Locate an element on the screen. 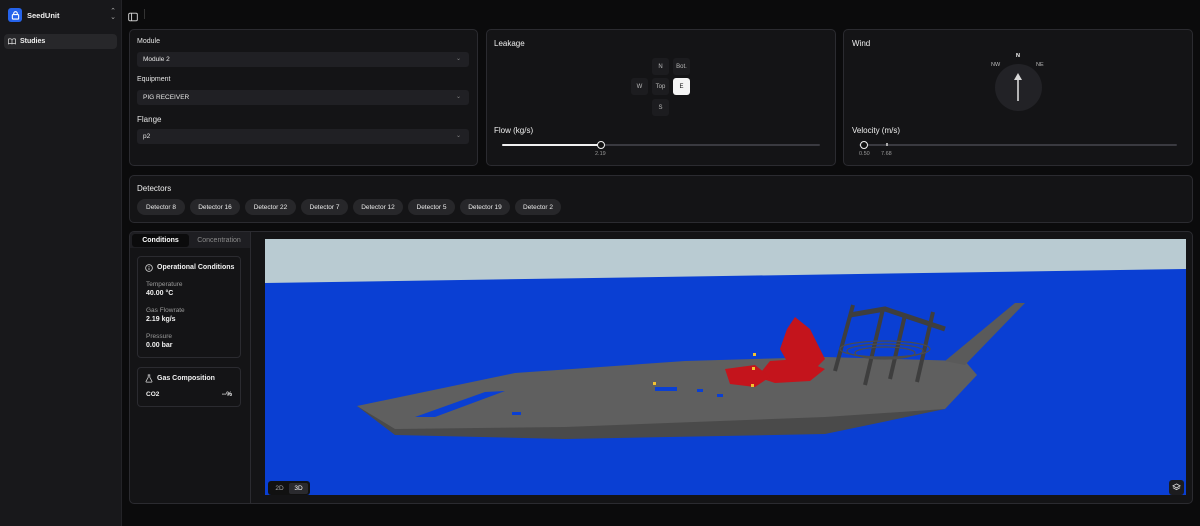  velocity-slider-thumb is located at coordinates (864, 145).